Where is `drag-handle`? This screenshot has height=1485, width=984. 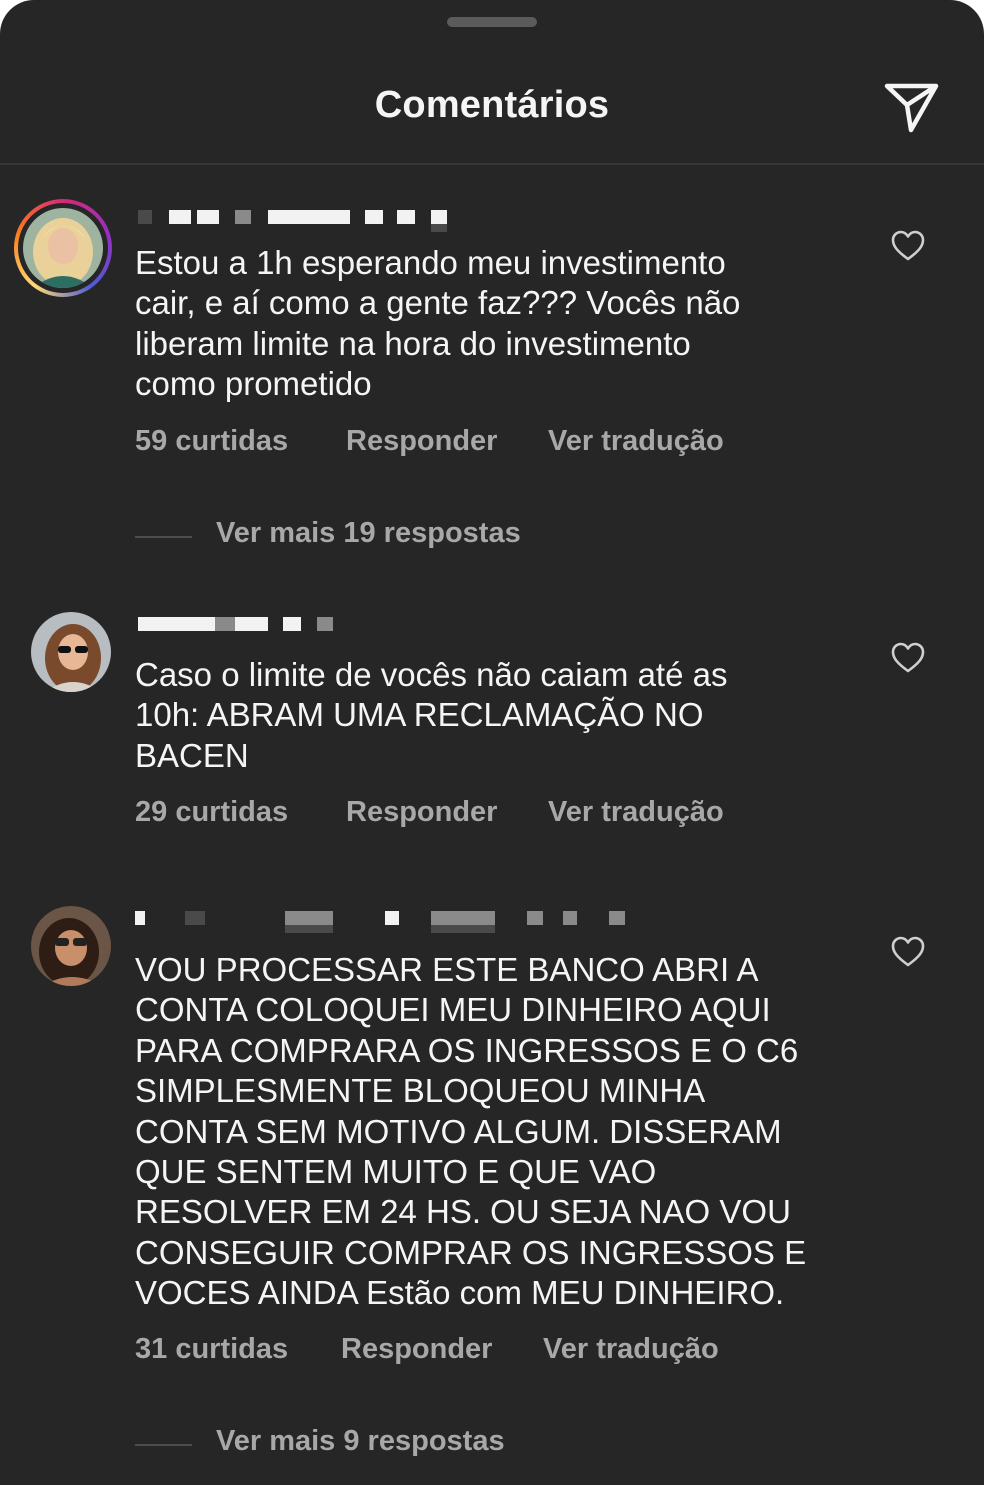 drag-handle is located at coordinates (492, 22).